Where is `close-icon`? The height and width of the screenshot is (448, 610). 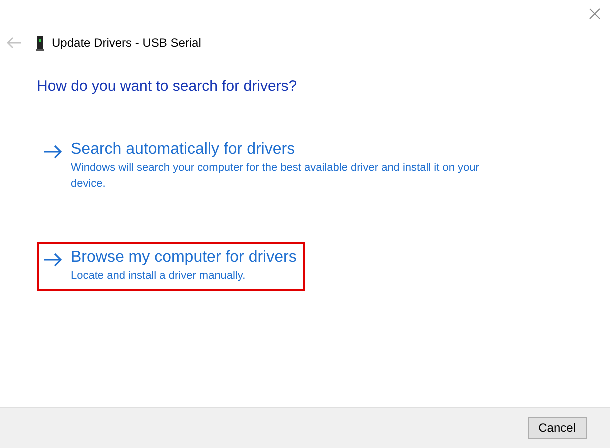
close-icon is located at coordinates (595, 14).